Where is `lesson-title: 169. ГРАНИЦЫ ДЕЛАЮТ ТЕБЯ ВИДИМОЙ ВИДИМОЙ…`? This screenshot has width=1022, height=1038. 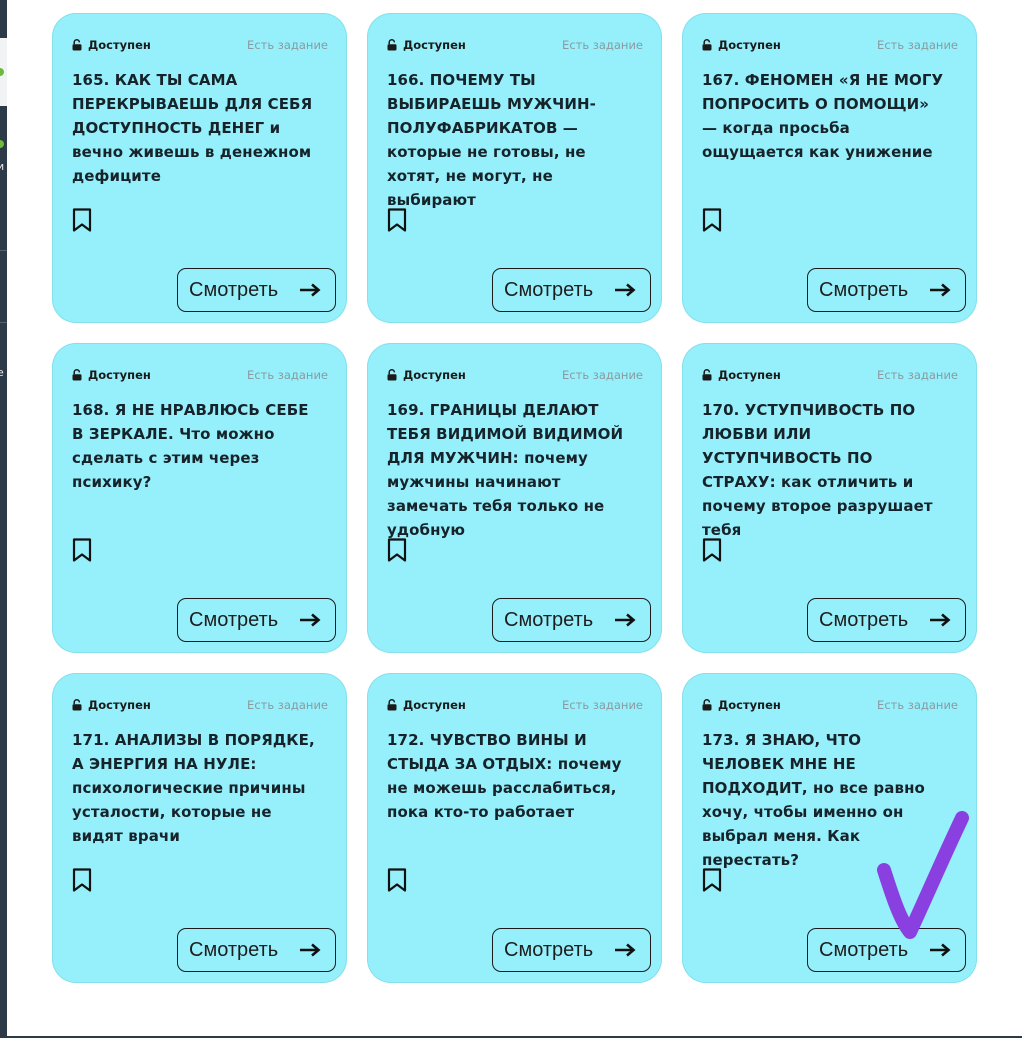 lesson-title: 169. ГРАНИЦЫ ДЕЛАЮТ ТЕБЯ ВИДИМОЙ ВИДИМОЙ… is located at coordinates (505, 470).